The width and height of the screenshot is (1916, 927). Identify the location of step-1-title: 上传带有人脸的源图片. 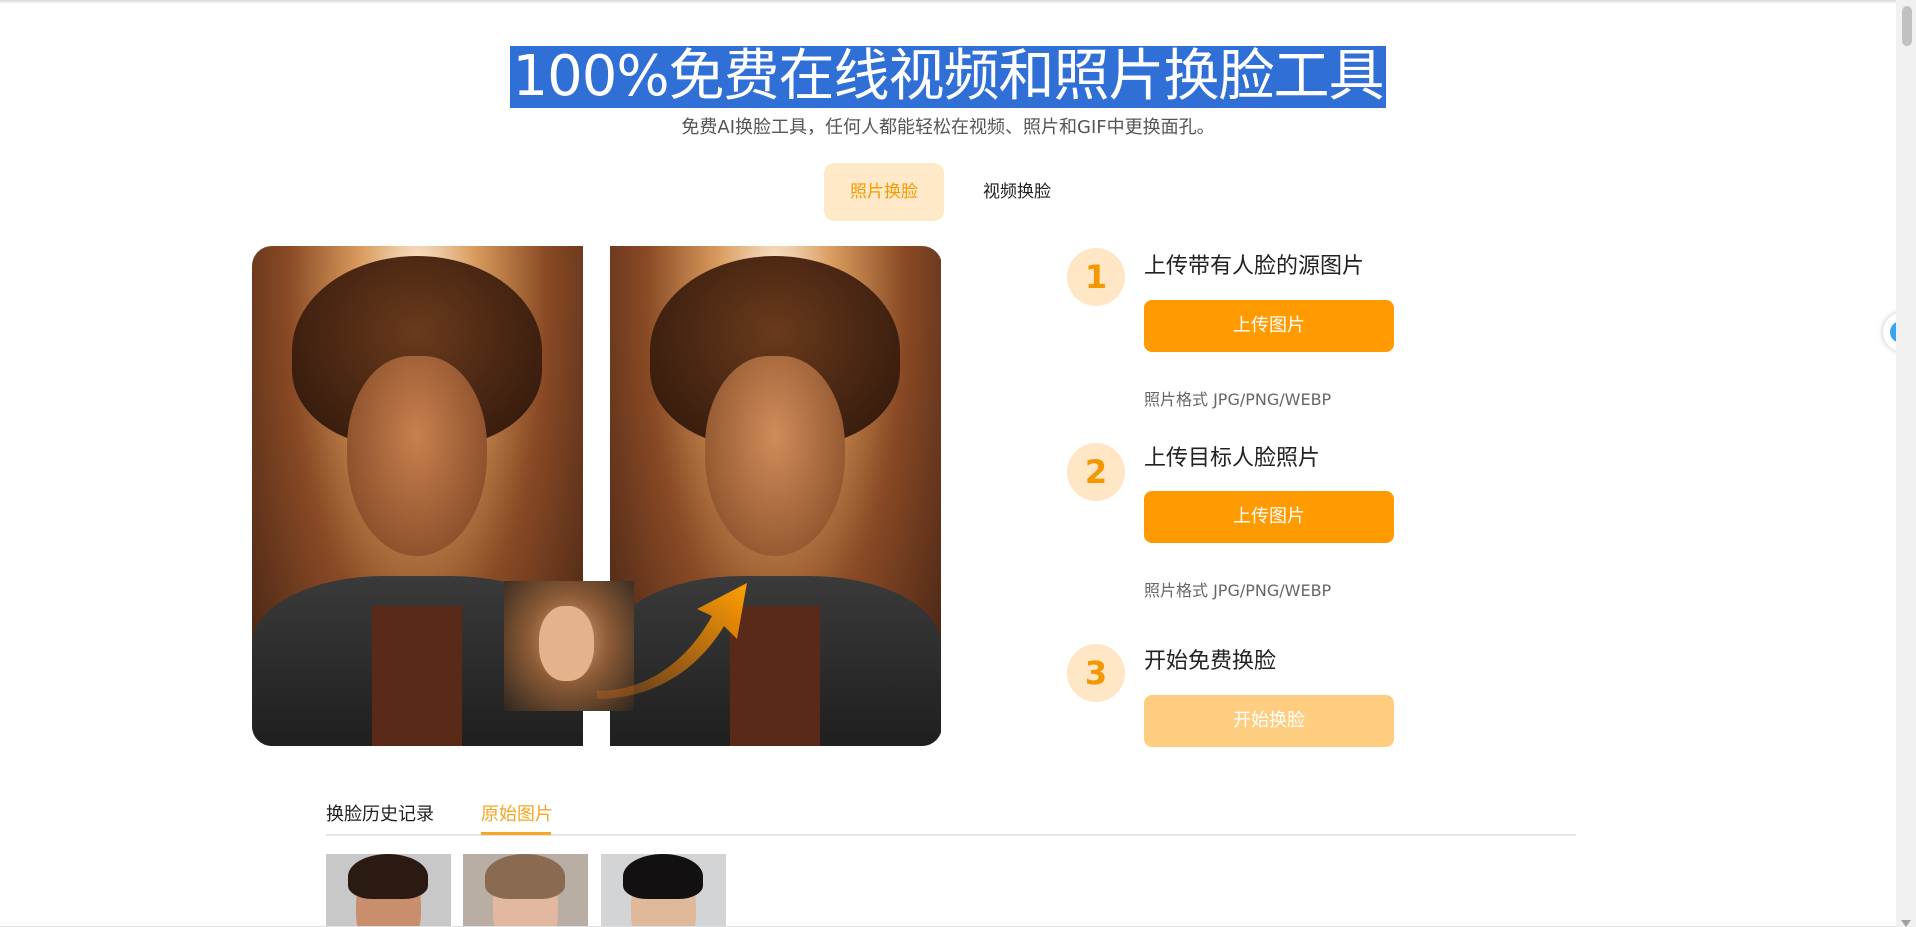
(1254, 266).